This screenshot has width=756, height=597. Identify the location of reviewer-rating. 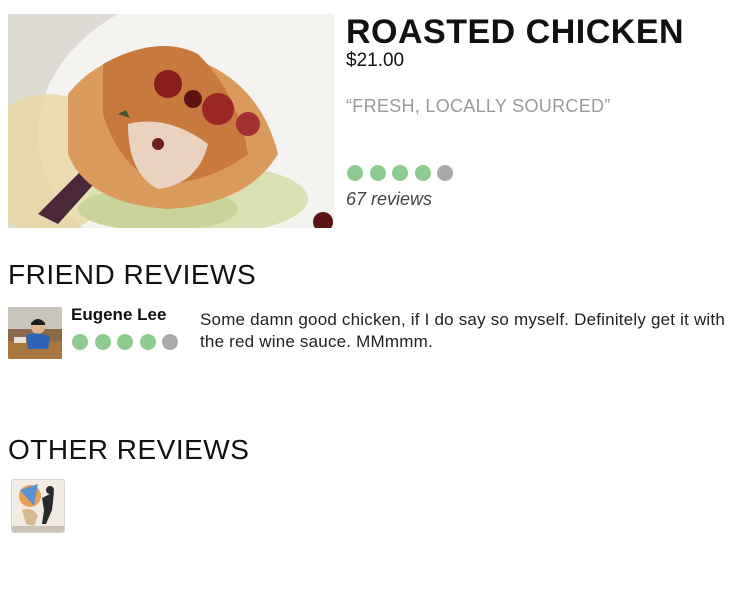
(125, 342).